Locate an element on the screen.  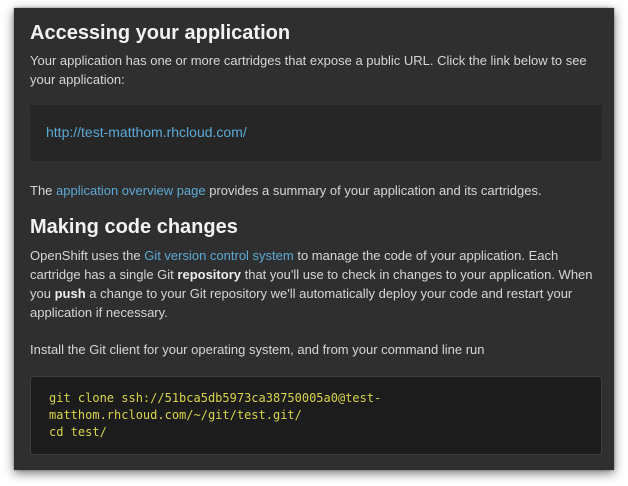
overview-prefix: The is located at coordinates (43, 190).